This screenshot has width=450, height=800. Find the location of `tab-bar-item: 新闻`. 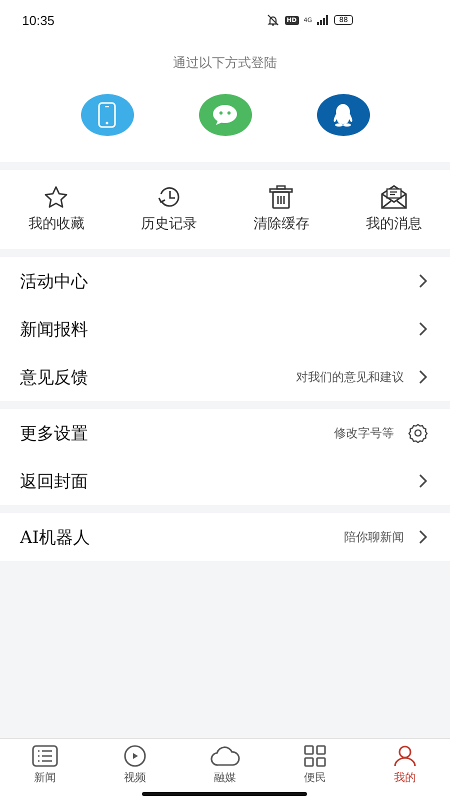

tab-bar-item: 新闻 is located at coordinates (45, 765).